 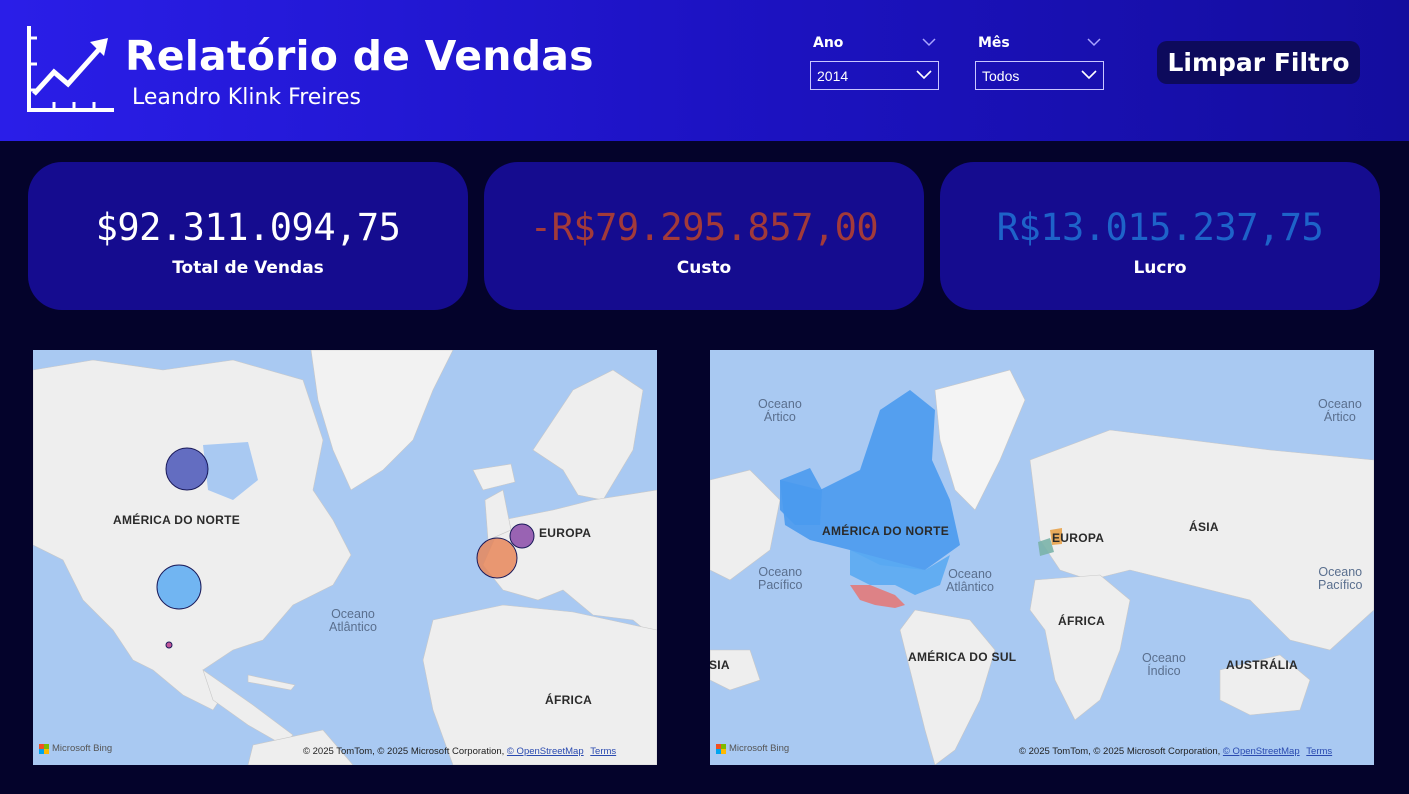 I want to click on clear-filter-button: Limpar Filtro, so click(x=1258, y=62).